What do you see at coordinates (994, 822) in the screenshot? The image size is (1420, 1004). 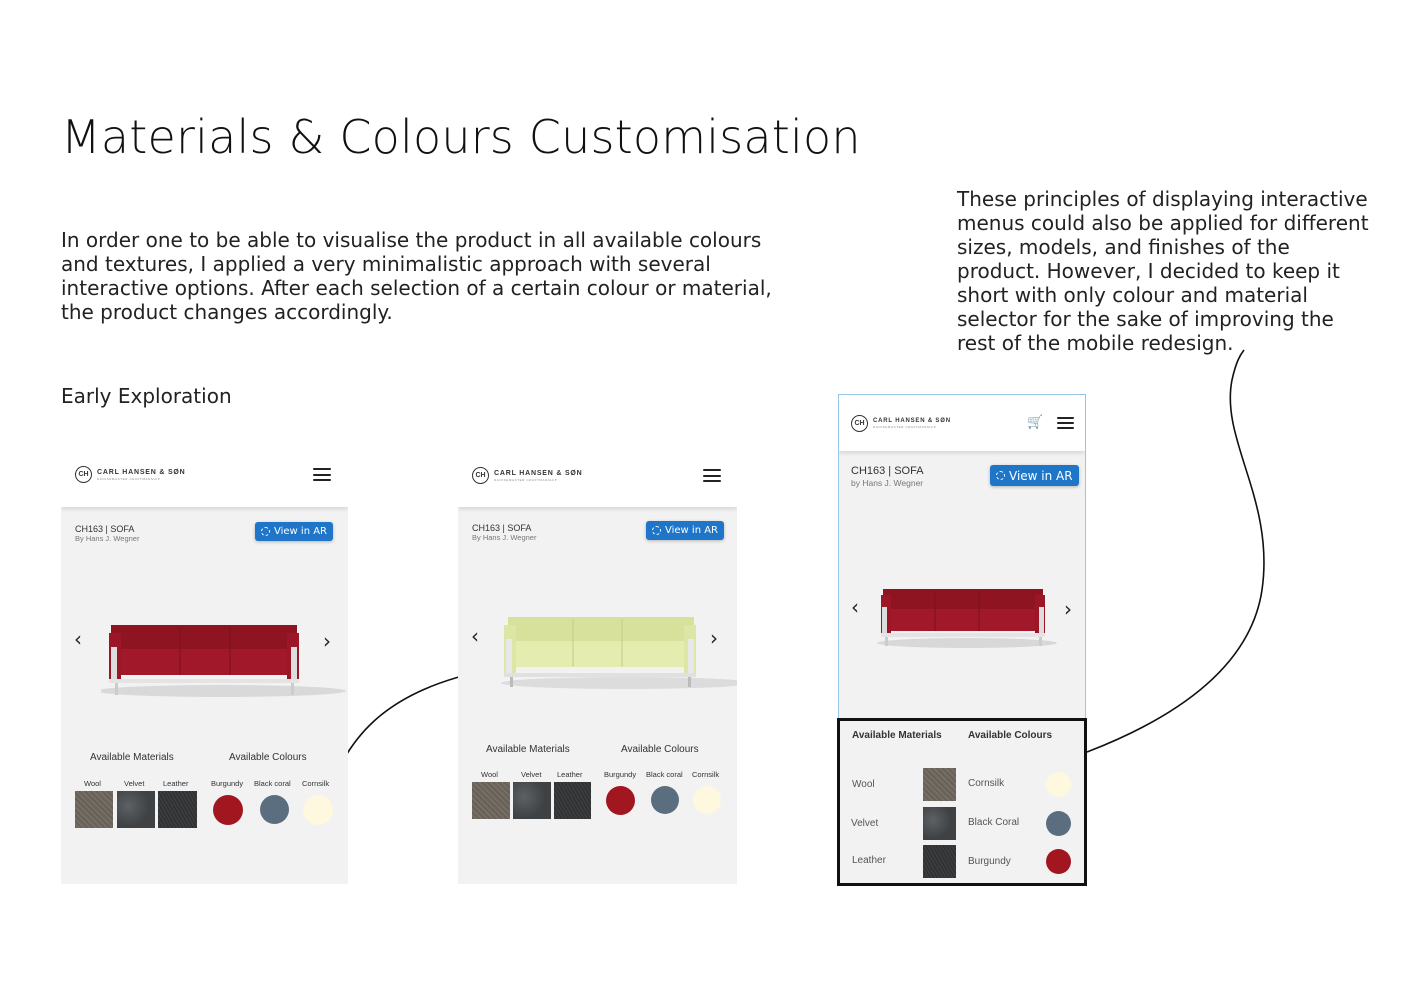 I see `colour-label-black-coral: Black Coral` at bounding box center [994, 822].